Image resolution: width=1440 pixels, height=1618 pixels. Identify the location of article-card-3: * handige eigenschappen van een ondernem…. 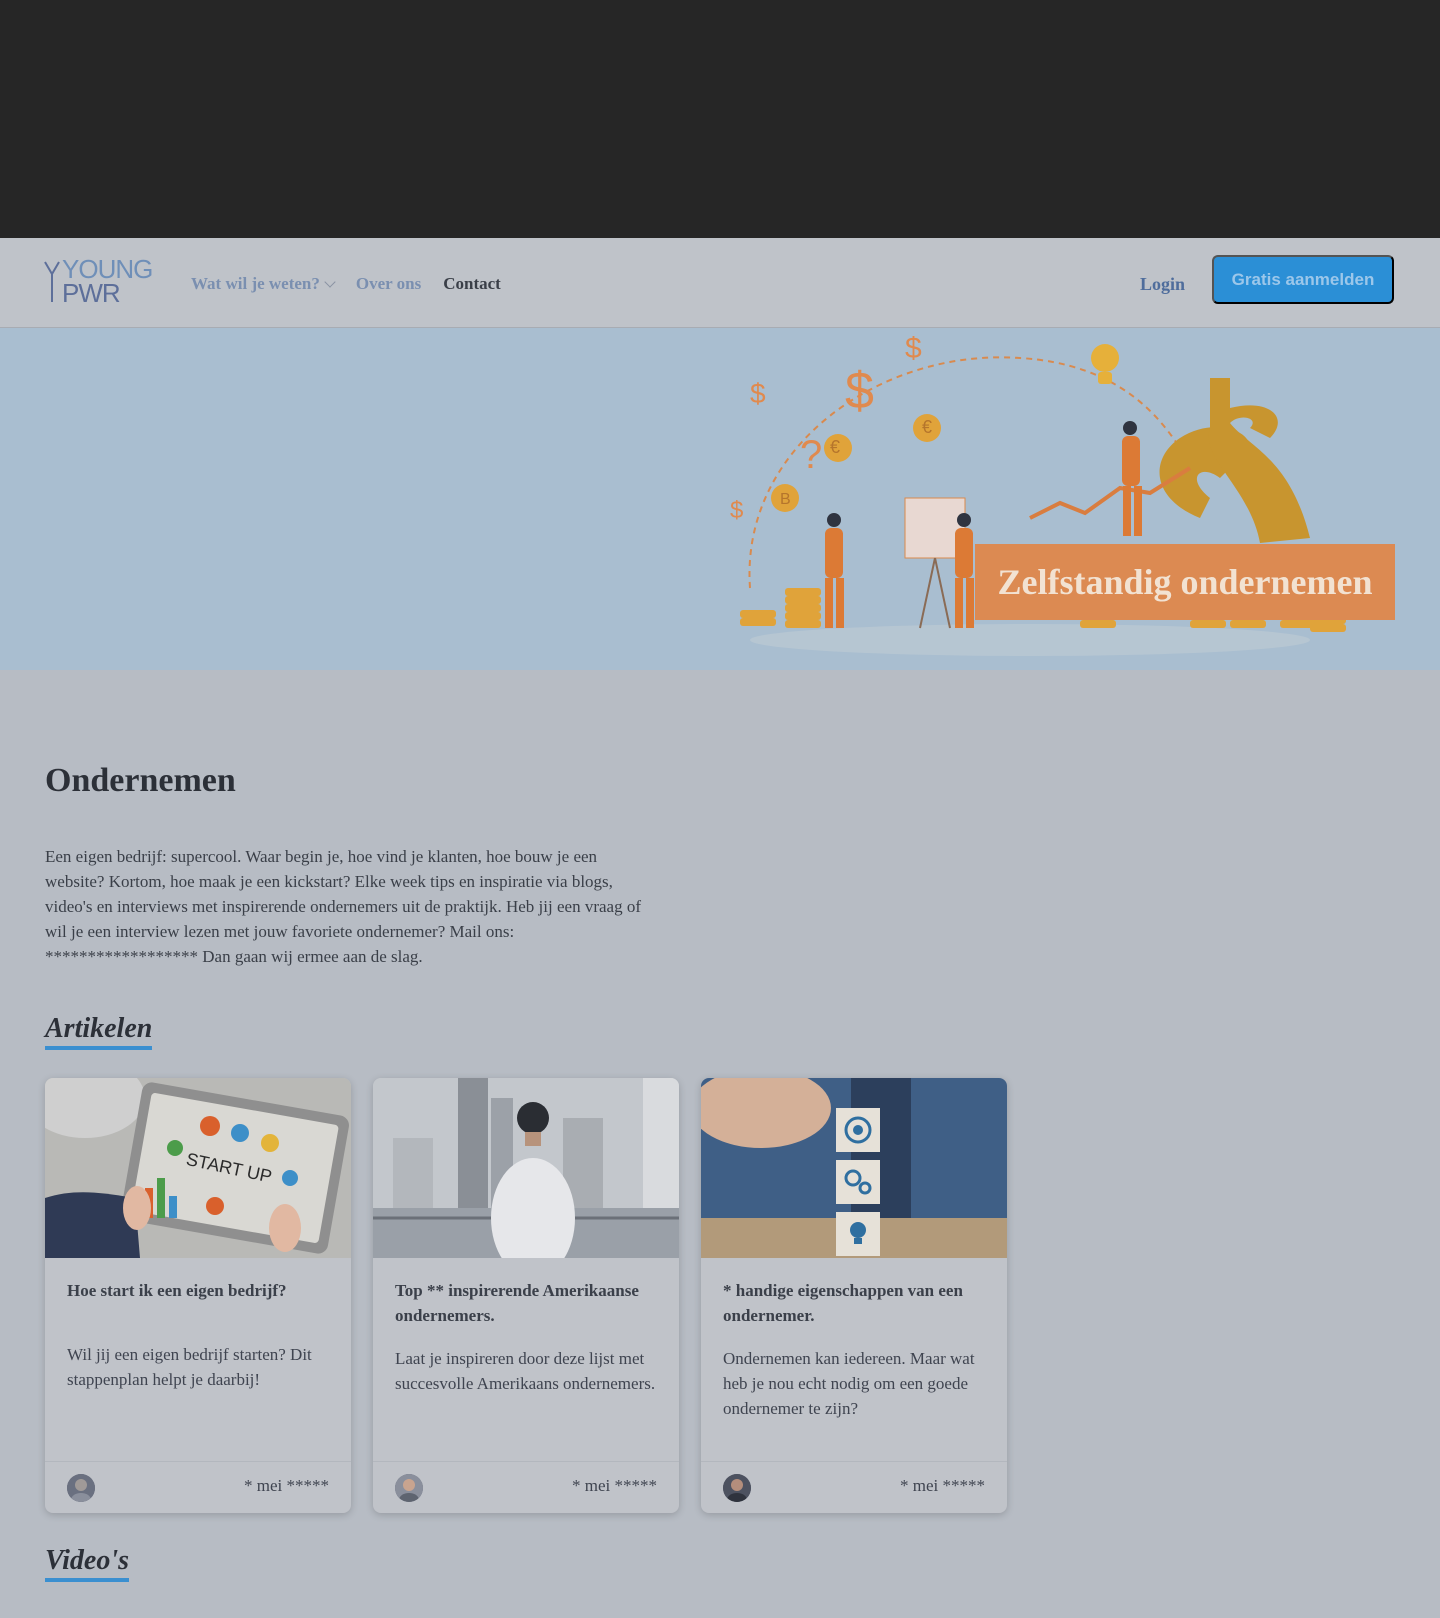
(854, 1295).